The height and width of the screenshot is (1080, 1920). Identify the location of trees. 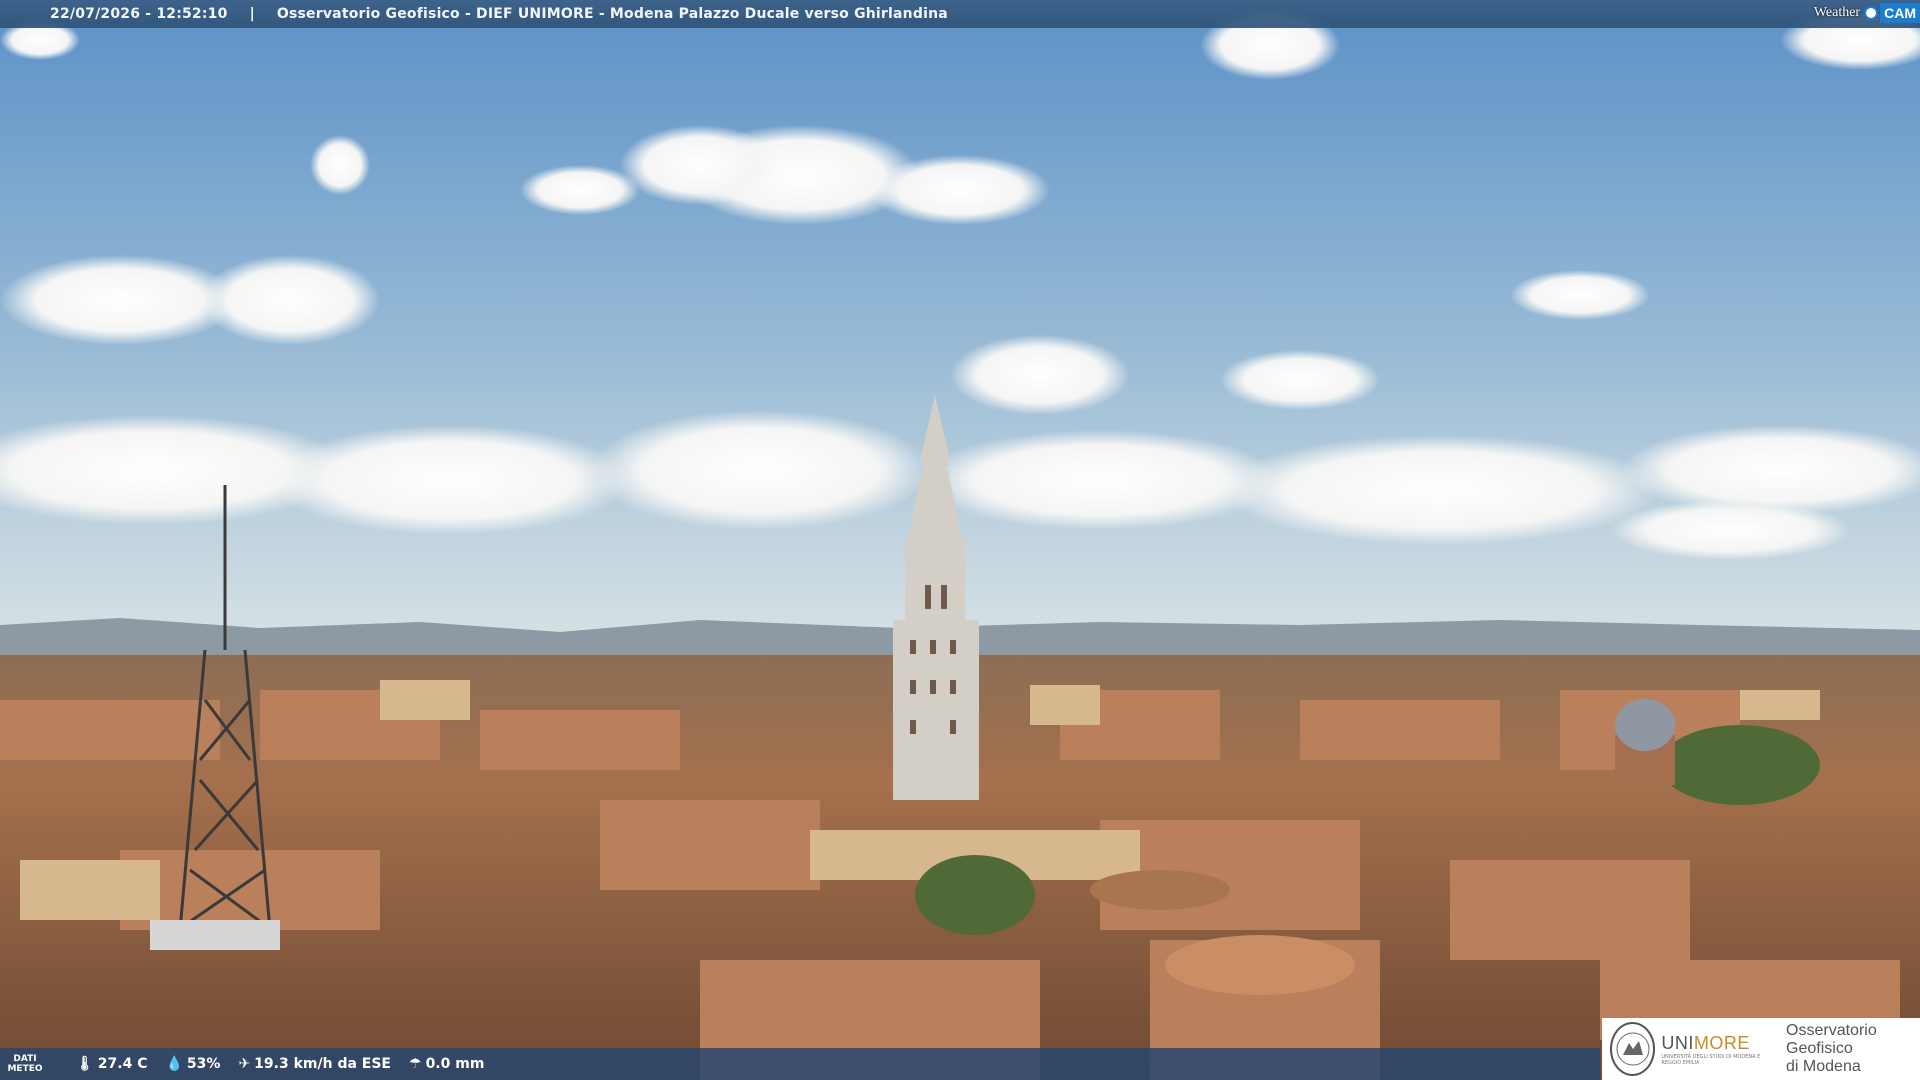
(1740, 765).